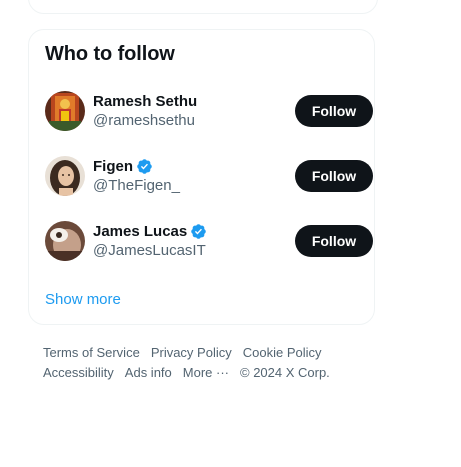 The image size is (461, 467). I want to click on user-name-line: Figen, so click(123, 166).